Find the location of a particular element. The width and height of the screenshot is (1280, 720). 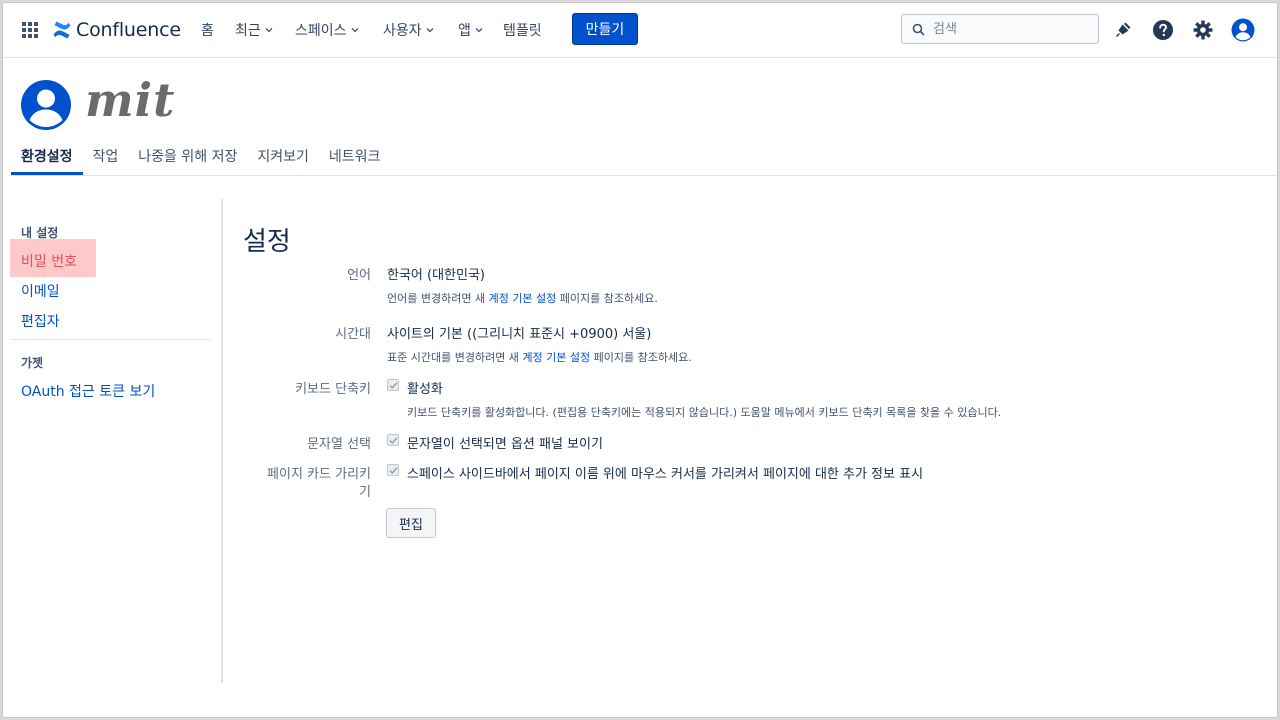

language-account-settings-link: 계정 기본 설정 is located at coordinates (523, 298).